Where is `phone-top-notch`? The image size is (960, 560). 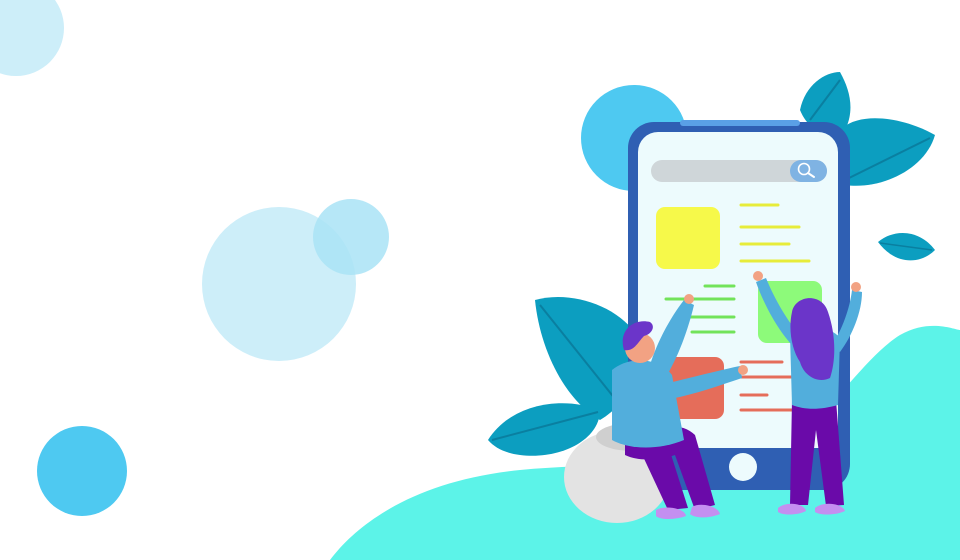
phone-top-notch is located at coordinates (740, 123).